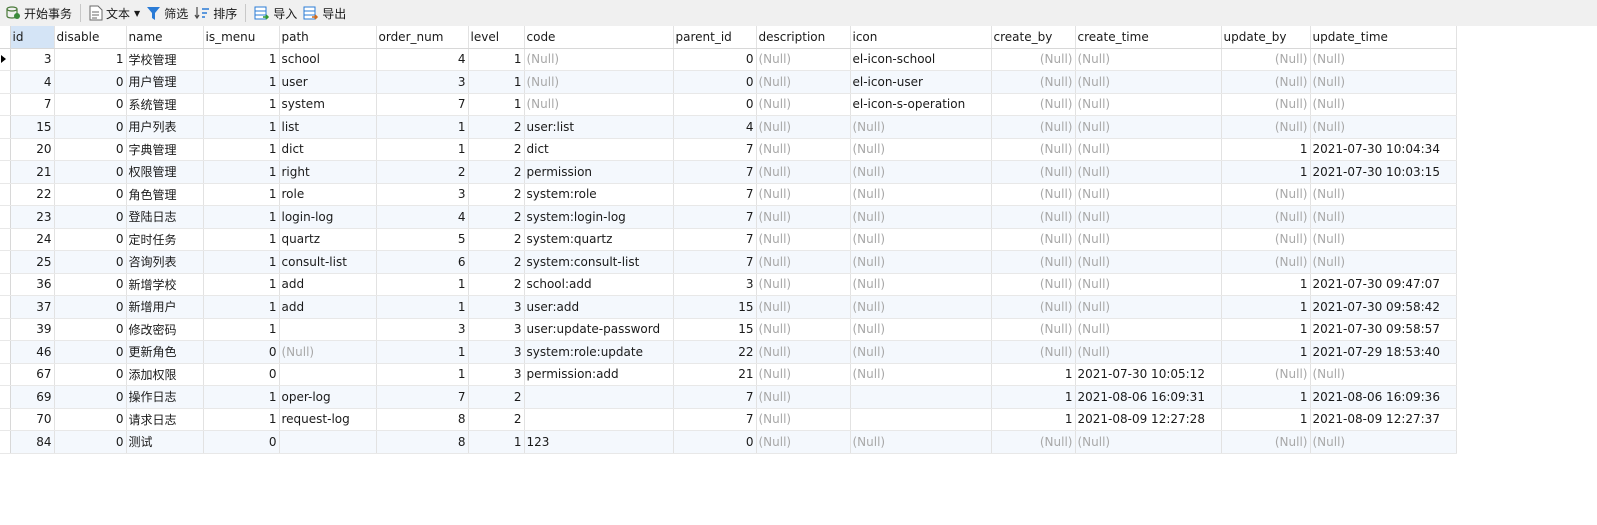 This screenshot has width=1597, height=525. Describe the element at coordinates (165, 149) in the screenshot. I see `cell-name: 字典管理` at that location.